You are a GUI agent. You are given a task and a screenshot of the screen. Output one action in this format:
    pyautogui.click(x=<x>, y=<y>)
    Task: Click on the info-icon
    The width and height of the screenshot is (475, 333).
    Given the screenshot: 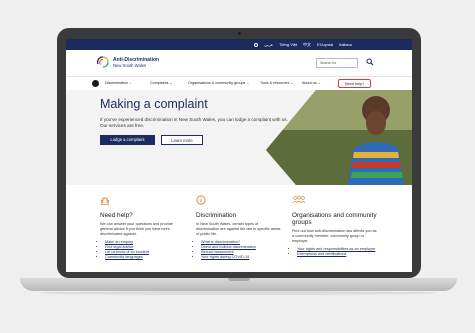 What is the action you would take?
    pyautogui.click(x=201, y=200)
    